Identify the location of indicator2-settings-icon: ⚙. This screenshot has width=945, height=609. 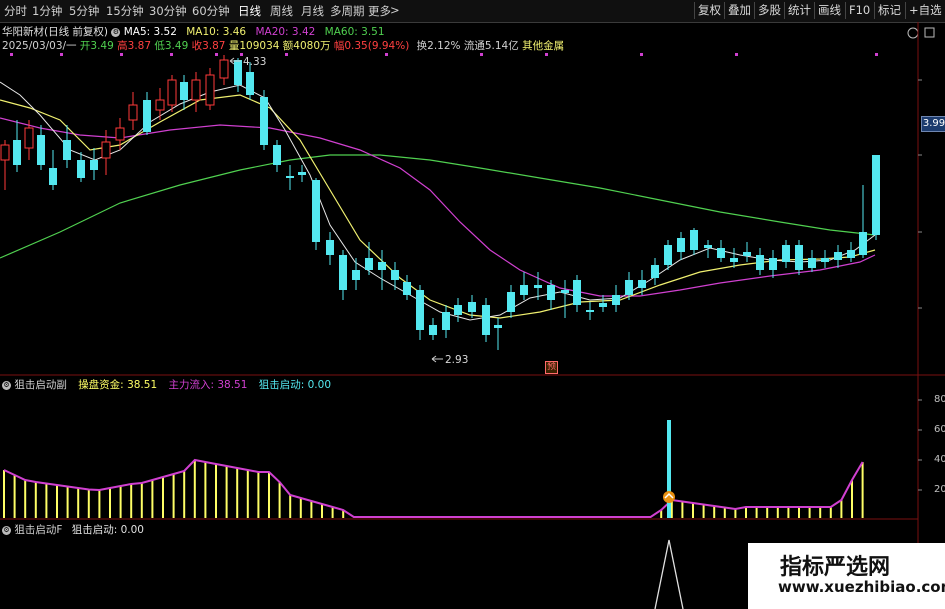
(6, 530).